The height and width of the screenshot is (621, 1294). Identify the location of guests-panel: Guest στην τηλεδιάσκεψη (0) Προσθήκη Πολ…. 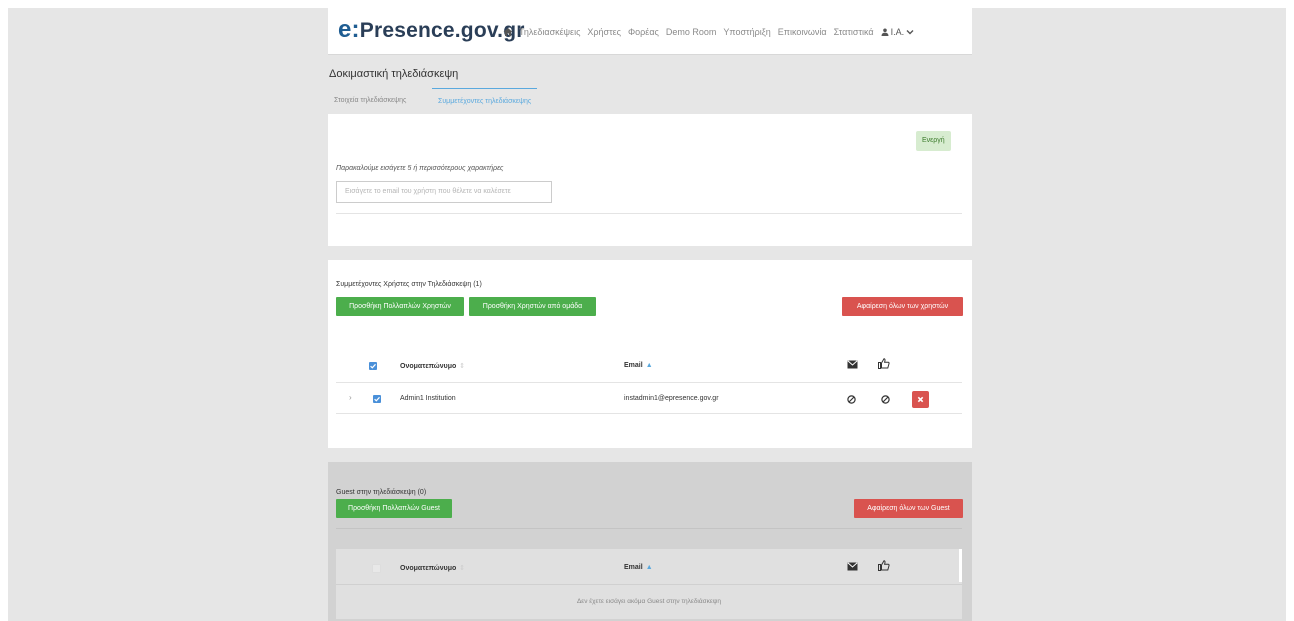
(650, 541).